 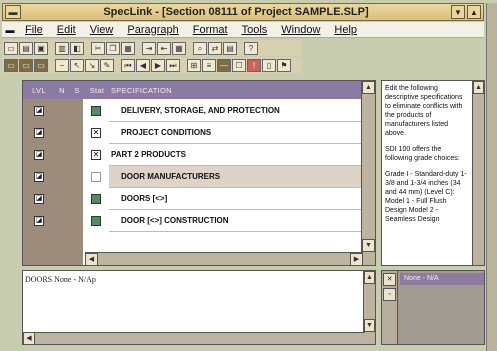 What do you see at coordinates (193, 199) in the screenshot?
I see `table-row: ◪ DOORS [<>]` at bounding box center [193, 199].